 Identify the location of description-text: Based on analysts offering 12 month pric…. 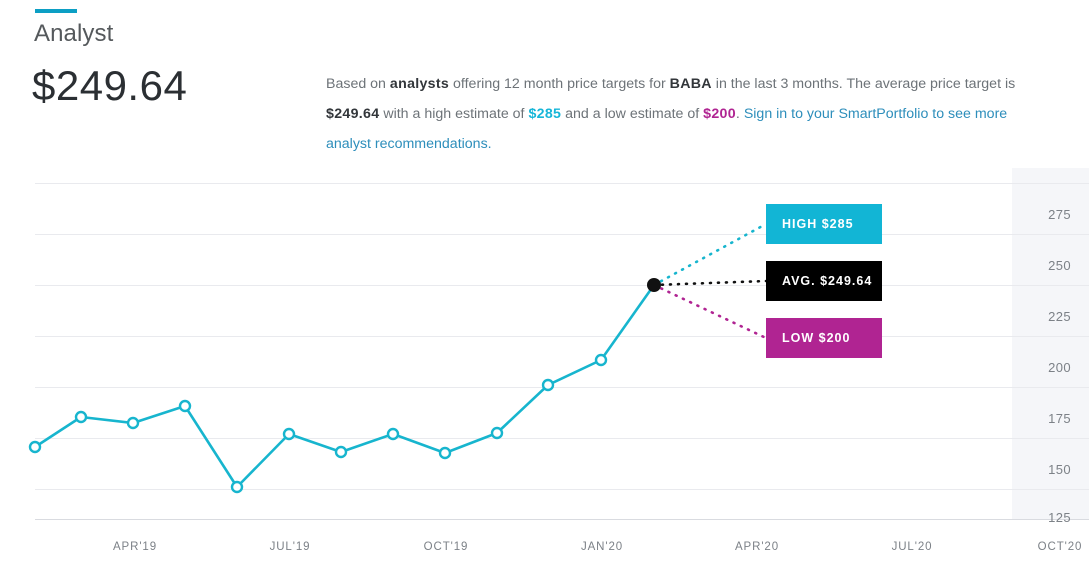
(691, 114).